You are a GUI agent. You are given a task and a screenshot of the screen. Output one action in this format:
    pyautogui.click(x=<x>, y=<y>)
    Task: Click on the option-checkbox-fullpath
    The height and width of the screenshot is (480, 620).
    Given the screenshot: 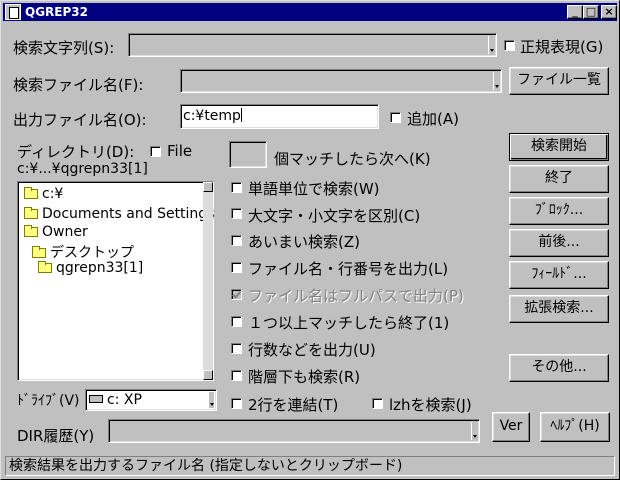 What is the action you would take?
    pyautogui.click(x=236, y=294)
    